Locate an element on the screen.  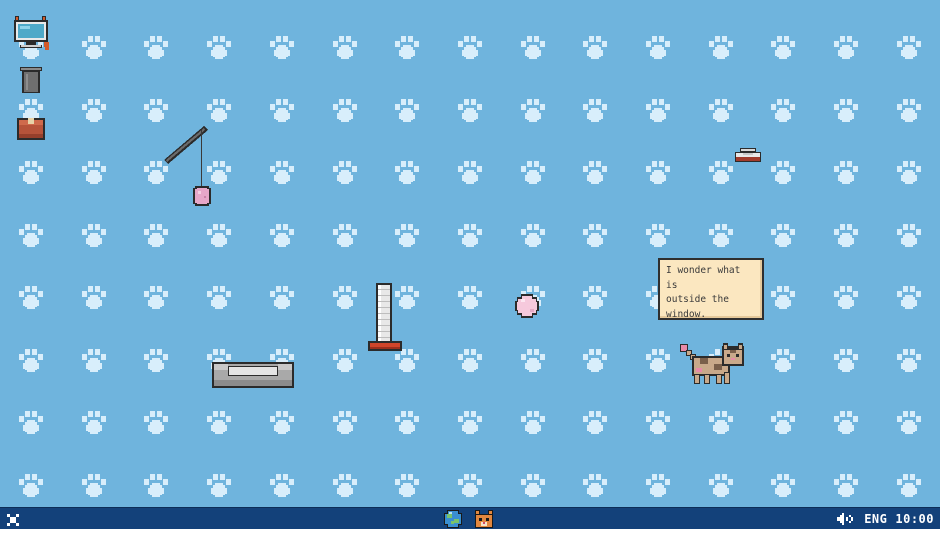
system-tray: ENG 10:00 is located at coordinates (885, 519).